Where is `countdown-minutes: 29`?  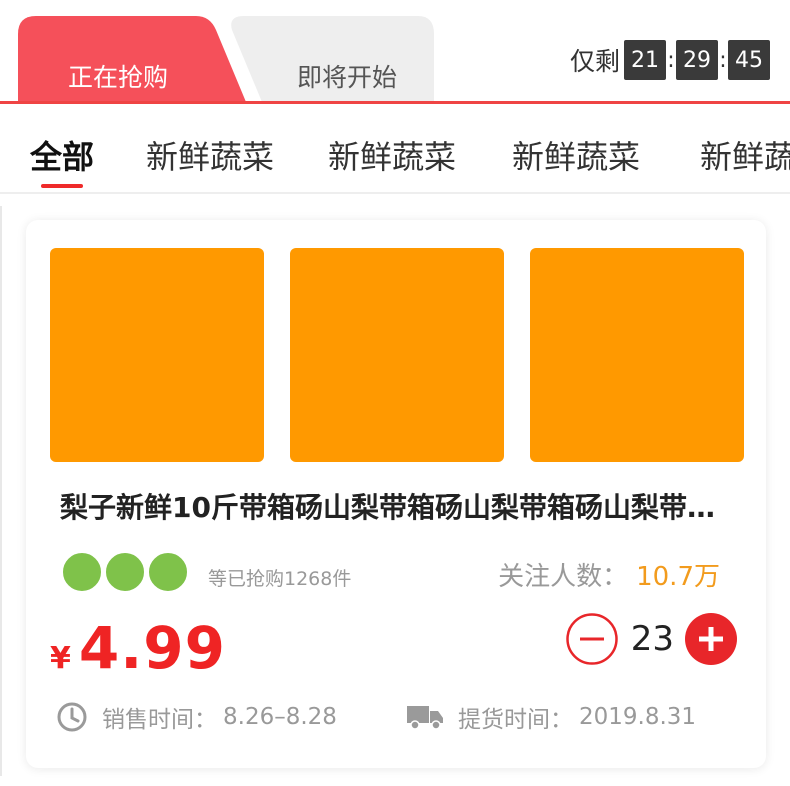
countdown-minutes: 29 is located at coordinates (697, 60).